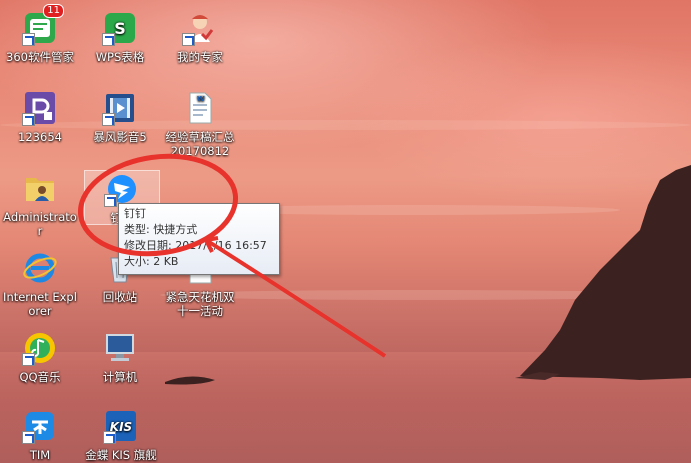 Image resolution: width=691 pixels, height=463 pixels. Describe the element at coordinates (200, 144) in the screenshot. I see `icon-label: 经验草稿汇总20170812` at that location.